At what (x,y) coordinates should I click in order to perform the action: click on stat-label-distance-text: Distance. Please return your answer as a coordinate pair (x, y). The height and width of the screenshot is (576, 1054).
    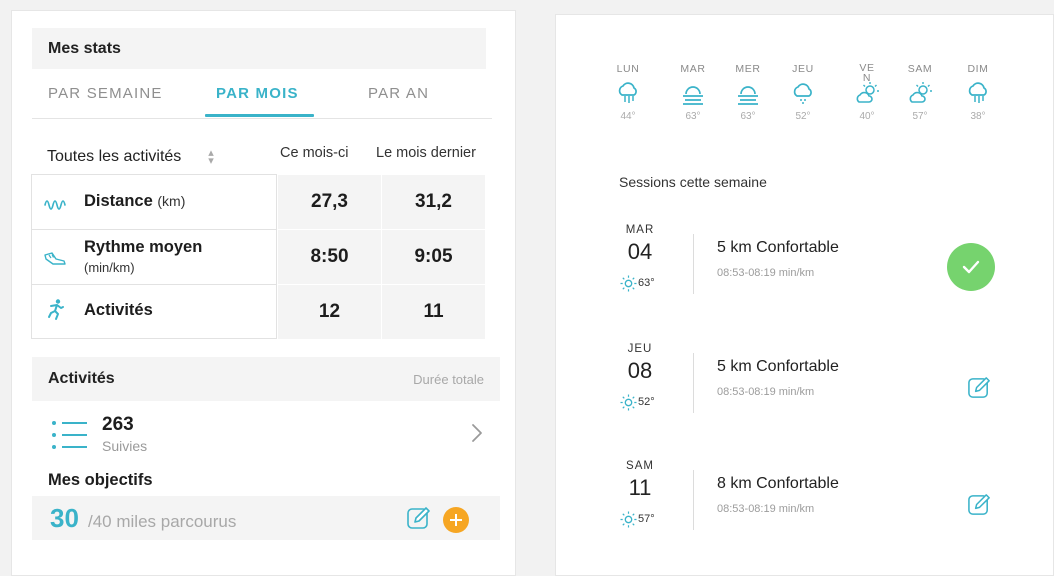
    Looking at the image, I should click on (118, 201).